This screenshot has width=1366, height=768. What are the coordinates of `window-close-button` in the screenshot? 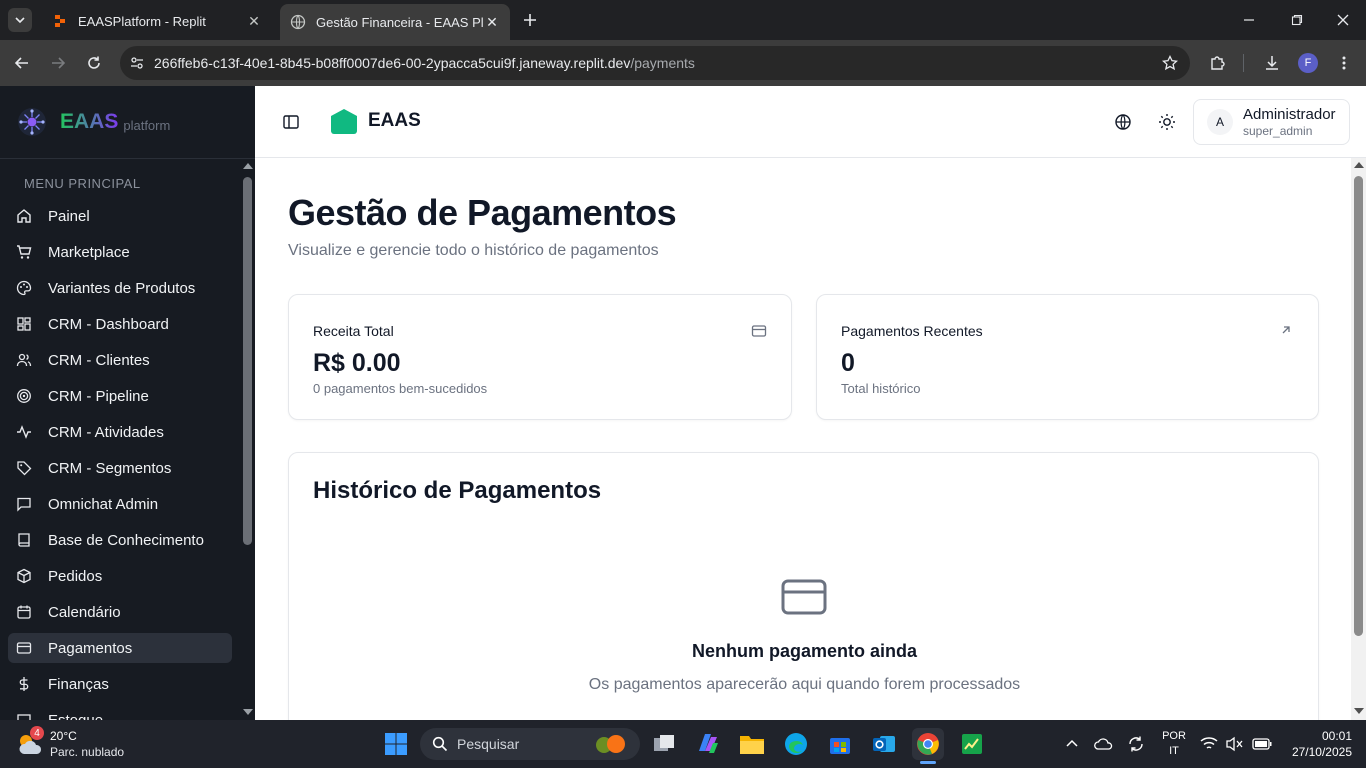 It's located at (1343, 20).